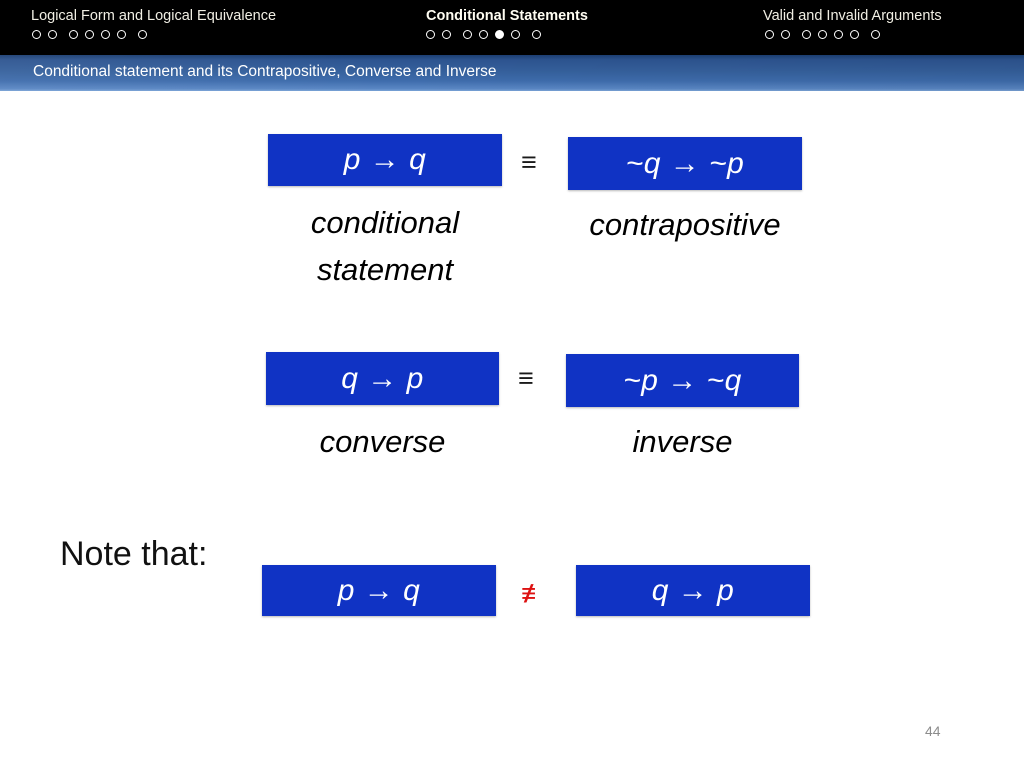 This screenshot has height=768, width=1024. What do you see at coordinates (507, 16) in the screenshot?
I see `nav-section-title-active: Conditional Statements` at bounding box center [507, 16].